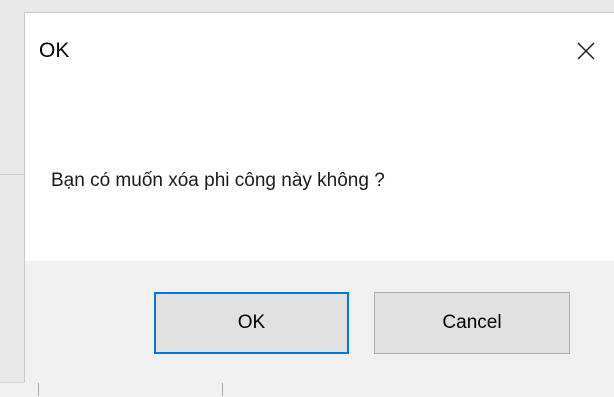 The width and height of the screenshot is (614, 397). Describe the element at coordinates (251, 323) in the screenshot. I see `ok-button: OK` at that location.